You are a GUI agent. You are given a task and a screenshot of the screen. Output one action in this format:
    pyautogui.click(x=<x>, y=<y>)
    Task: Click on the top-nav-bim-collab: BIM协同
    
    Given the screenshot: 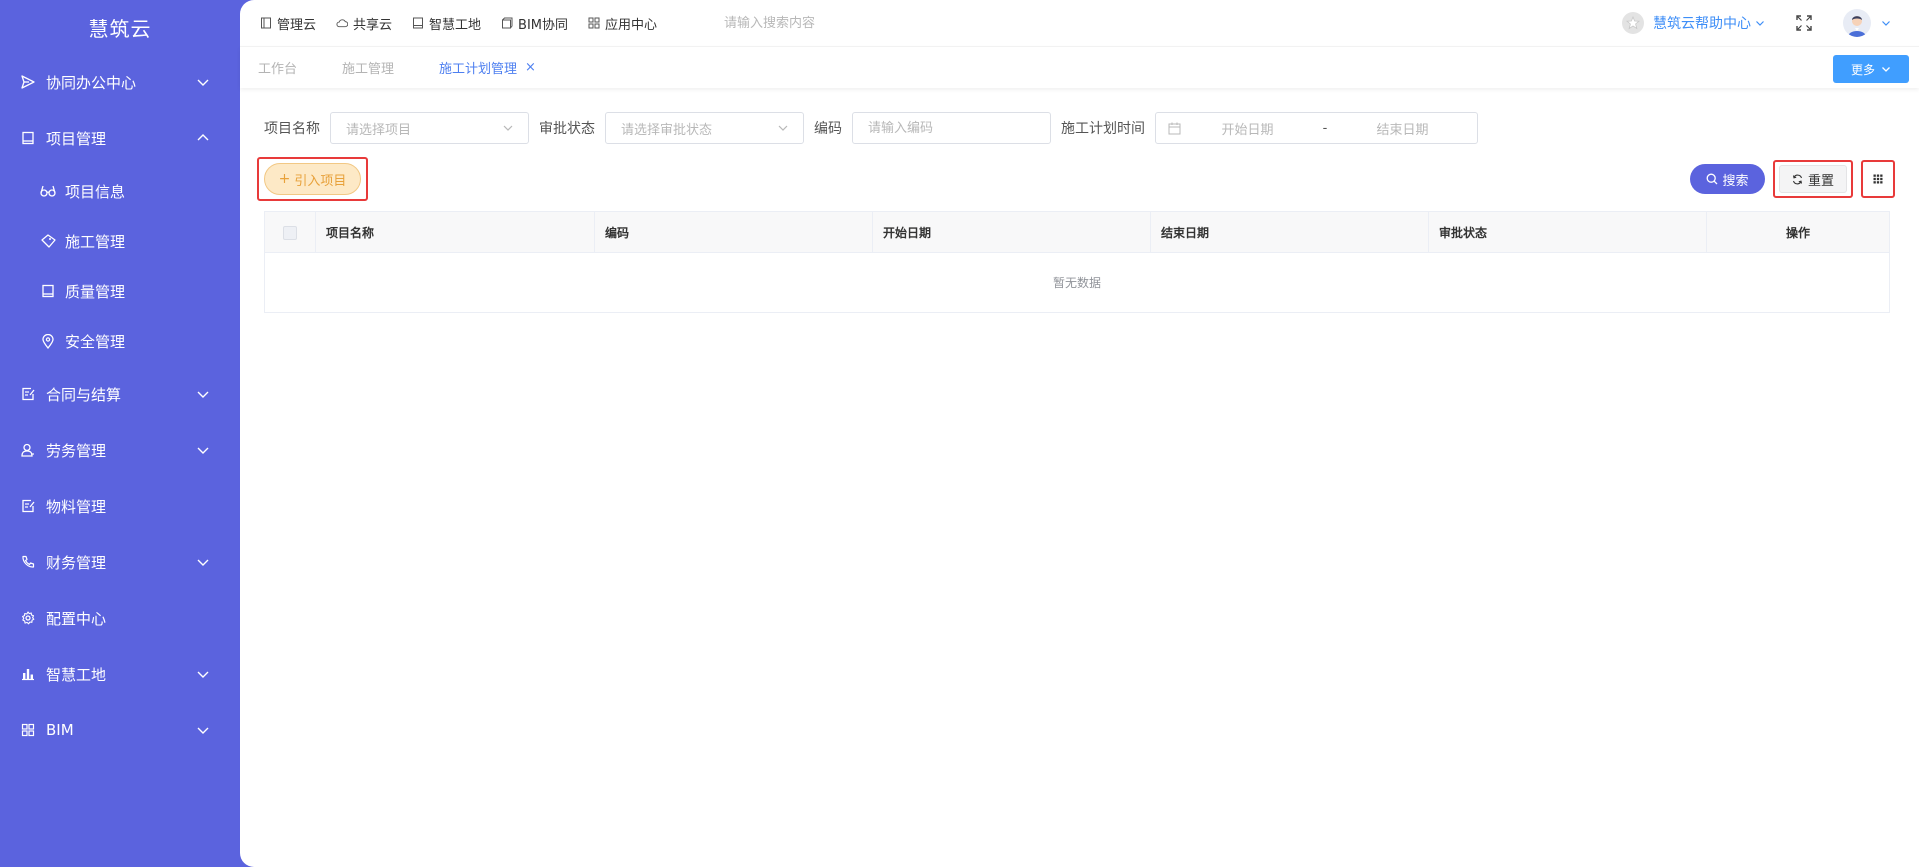 What is the action you would take?
    pyautogui.click(x=534, y=23)
    